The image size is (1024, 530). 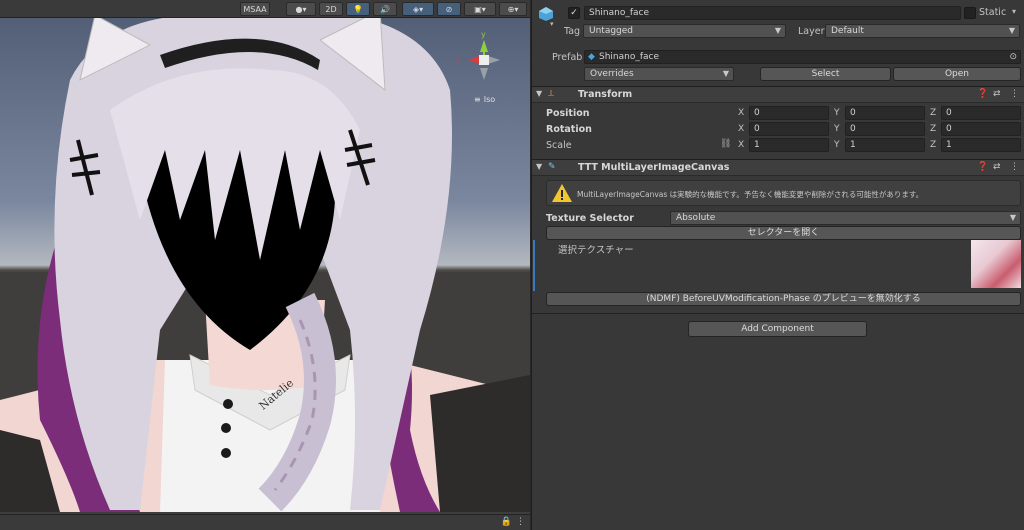 I want to click on layer-dropdown: Default ▼, so click(x=922, y=31).